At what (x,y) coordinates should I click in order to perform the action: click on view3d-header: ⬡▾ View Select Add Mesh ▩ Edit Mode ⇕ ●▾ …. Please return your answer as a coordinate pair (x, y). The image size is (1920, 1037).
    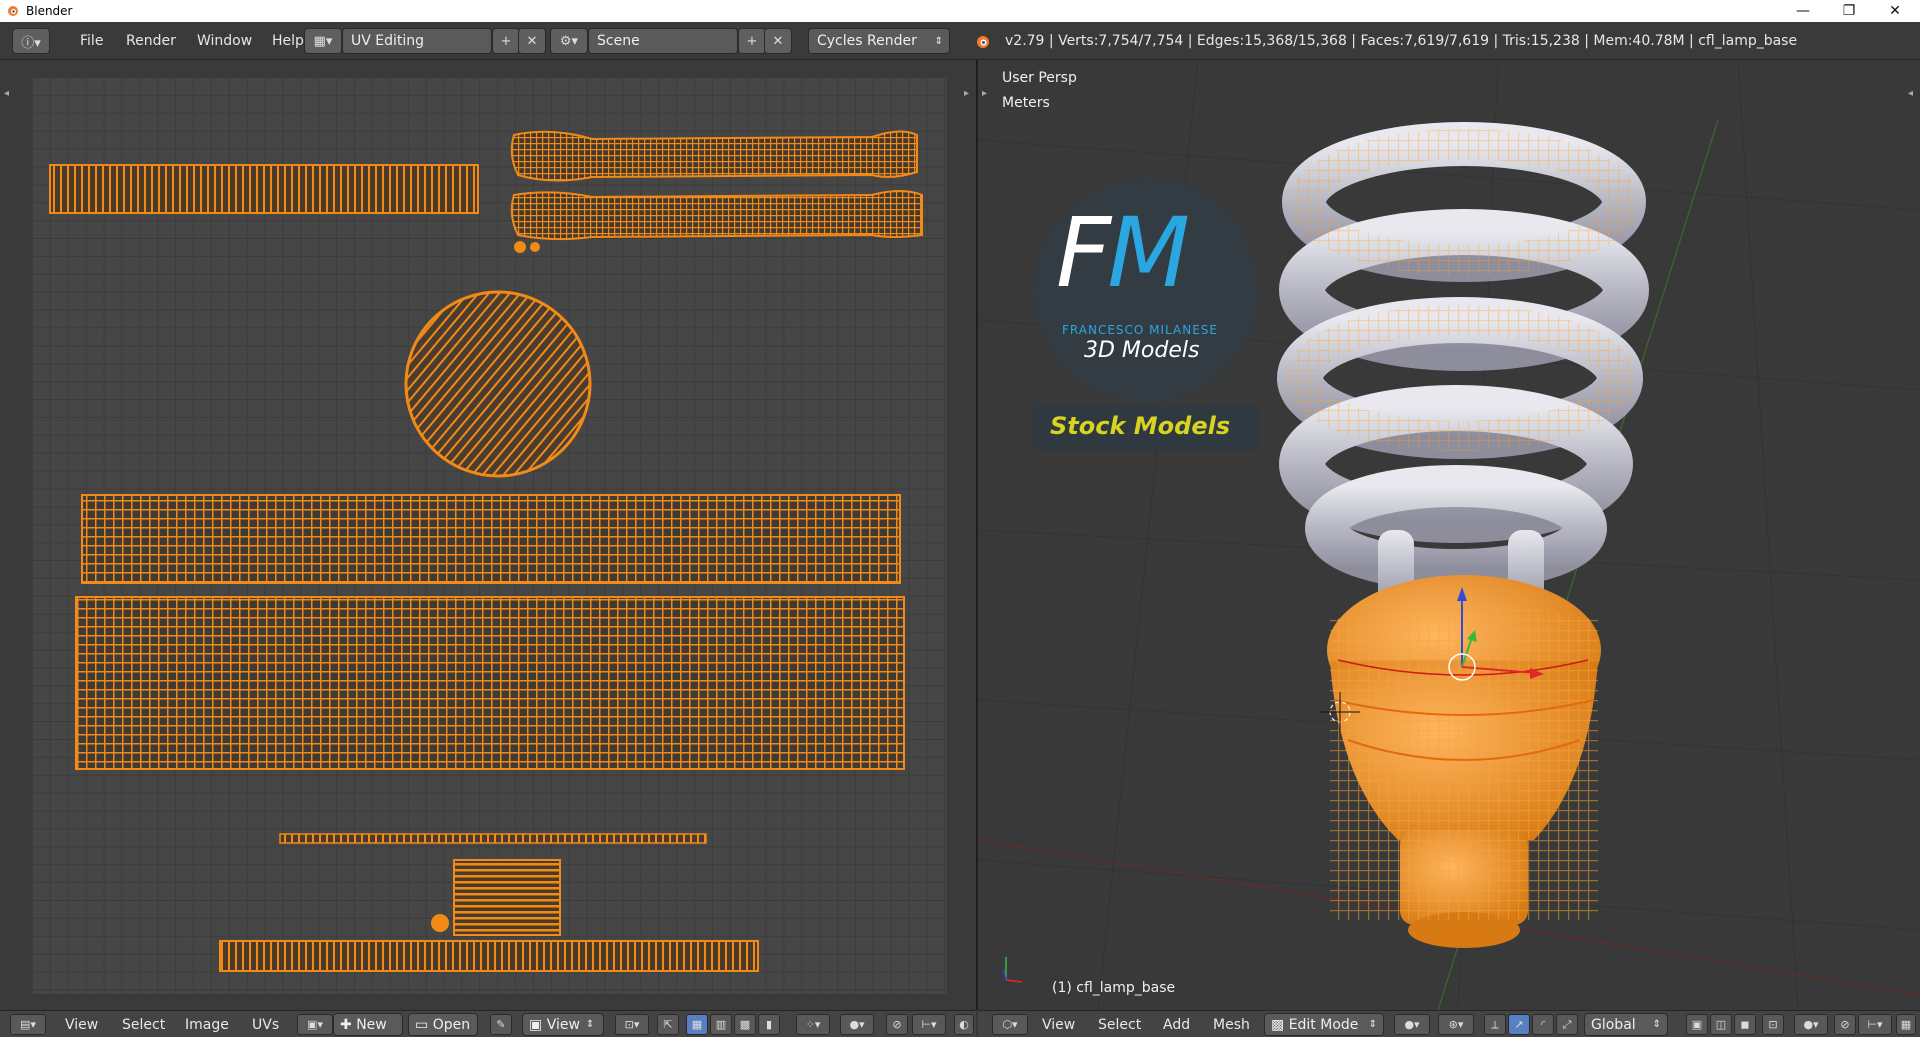
    Looking at the image, I should click on (1449, 1023).